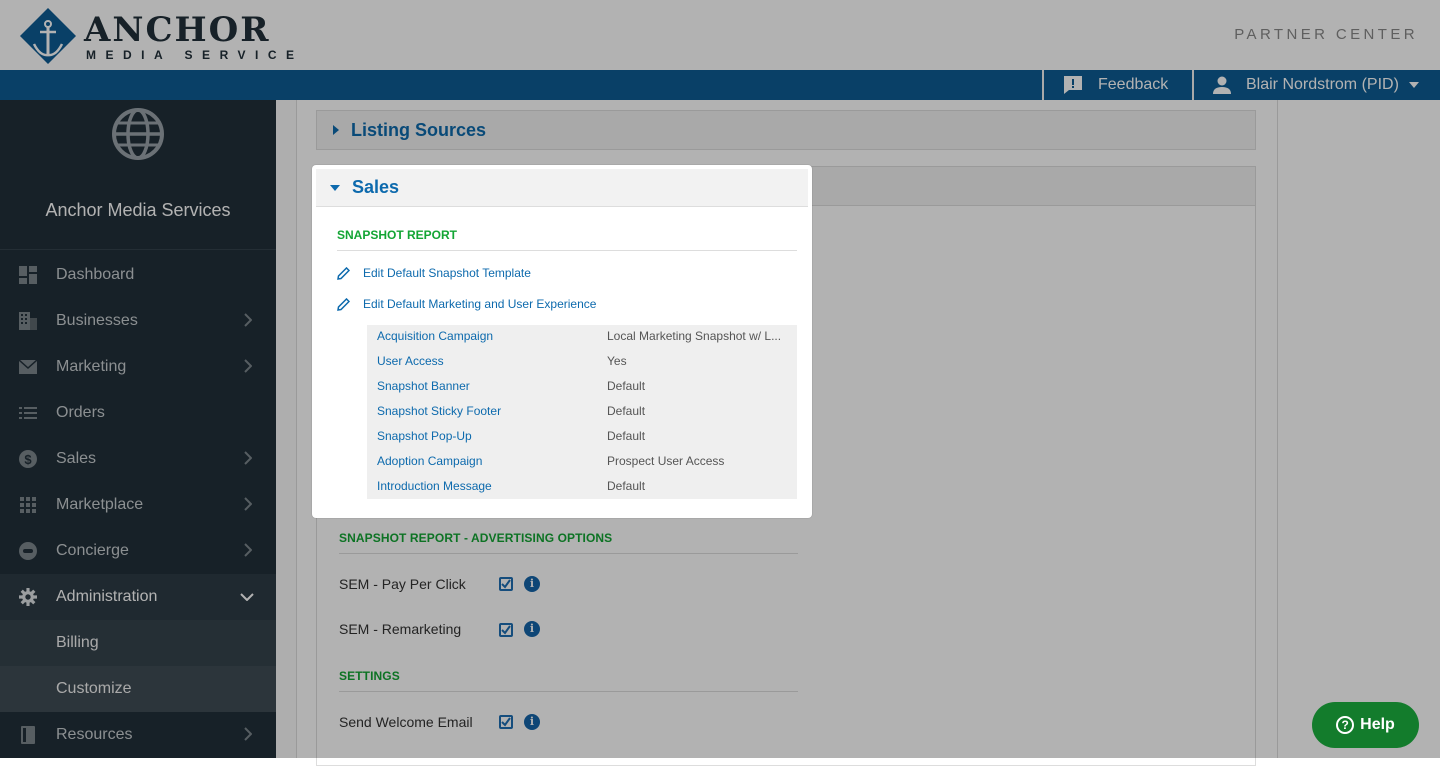  What do you see at coordinates (582, 437) in the screenshot?
I see `table-row: Snapshot Pop-Up Default` at bounding box center [582, 437].